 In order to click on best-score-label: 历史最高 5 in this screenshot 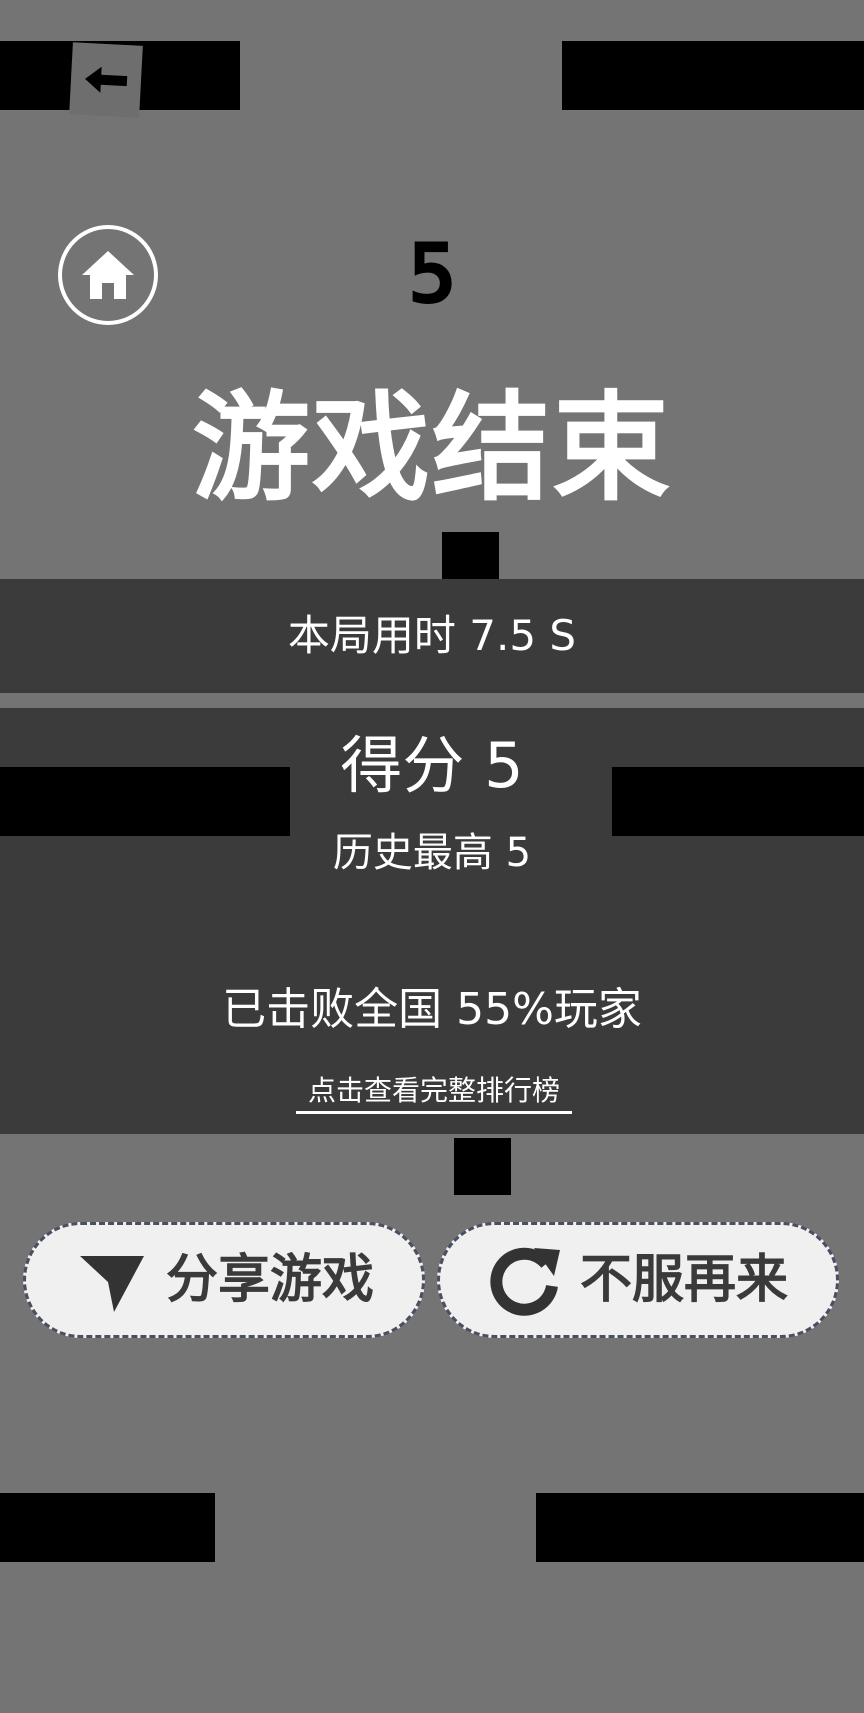, I will do `click(432, 853)`.